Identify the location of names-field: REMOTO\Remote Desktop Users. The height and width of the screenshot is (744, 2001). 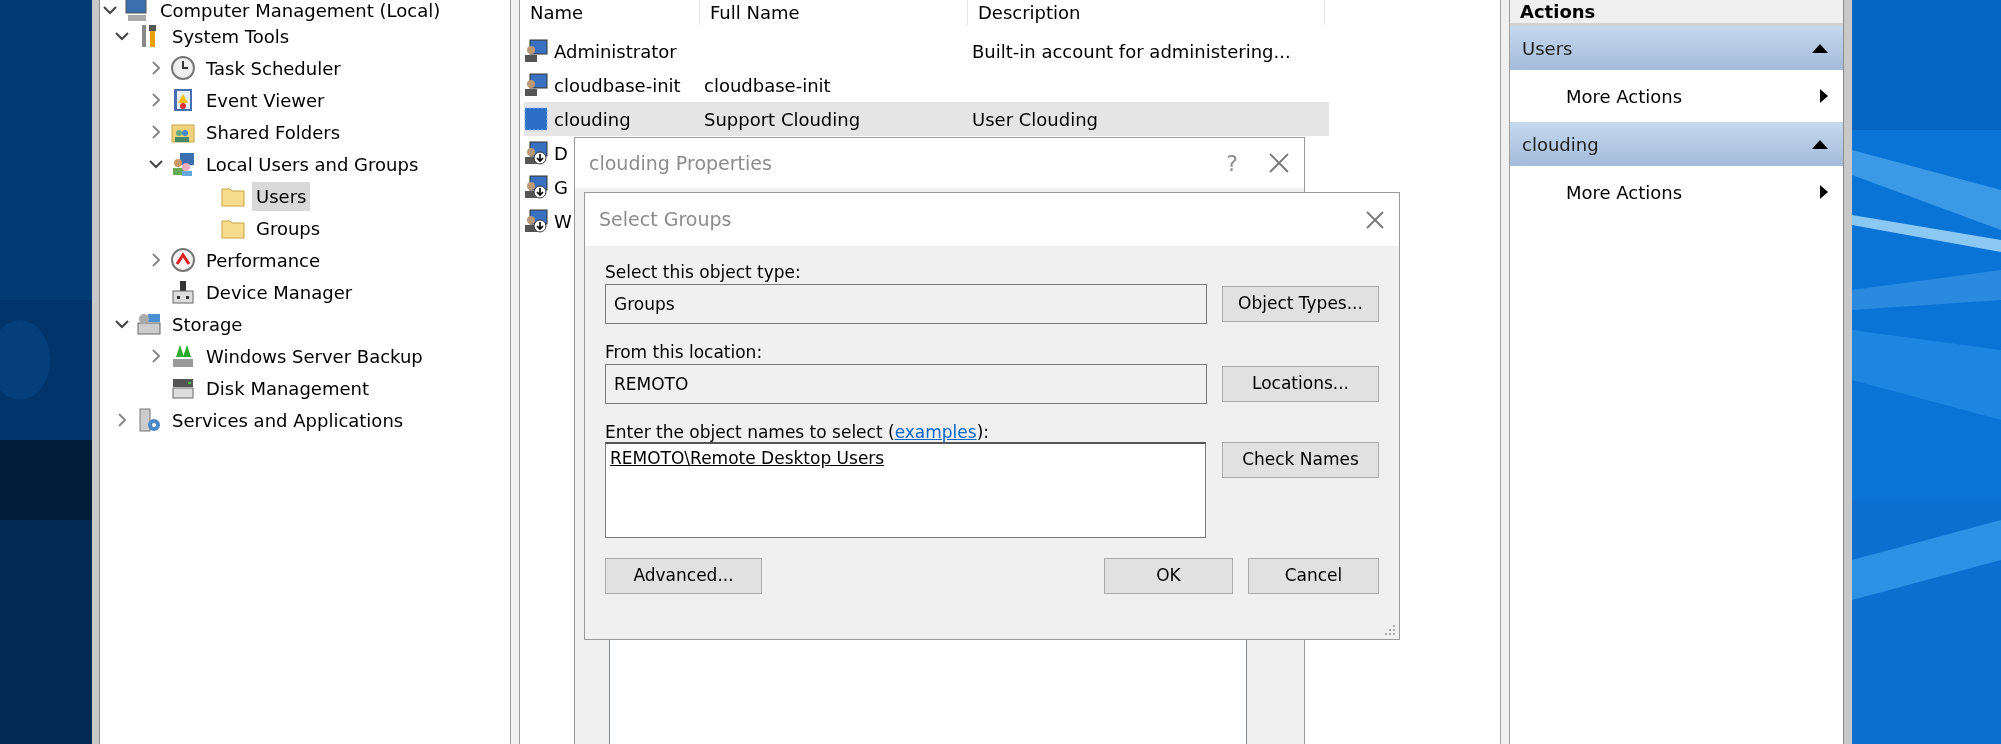
(905, 490).